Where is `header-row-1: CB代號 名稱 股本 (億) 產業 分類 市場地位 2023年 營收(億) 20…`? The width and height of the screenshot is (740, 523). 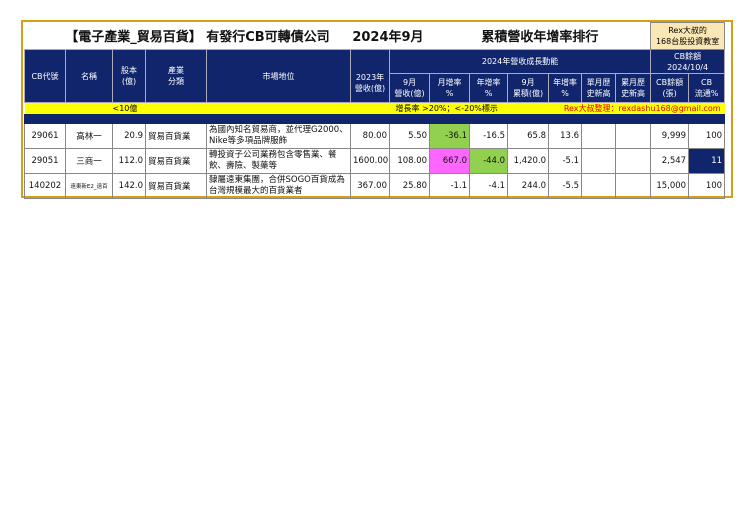
header-row-1: CB代號 名稱 股本 (億) 產業 分類 市場地位 2023年 營收(億) 20… is located at coordinates (375, 76).